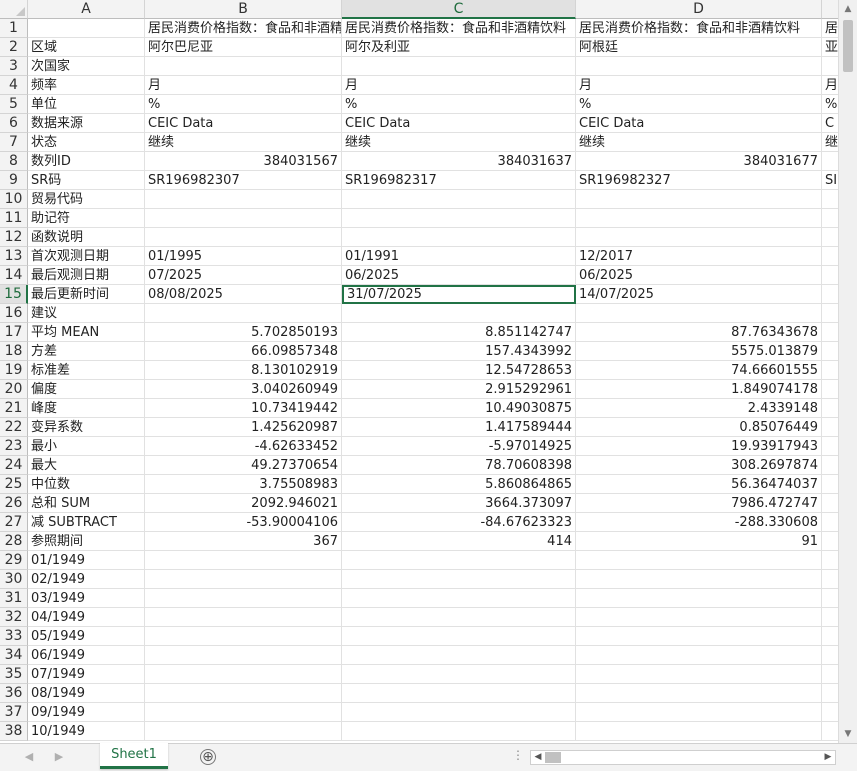 The image size is (857, 771). Describe the element at coordinates (830, 142) in the screenshot. I see `cell-e7: 继` at that location.